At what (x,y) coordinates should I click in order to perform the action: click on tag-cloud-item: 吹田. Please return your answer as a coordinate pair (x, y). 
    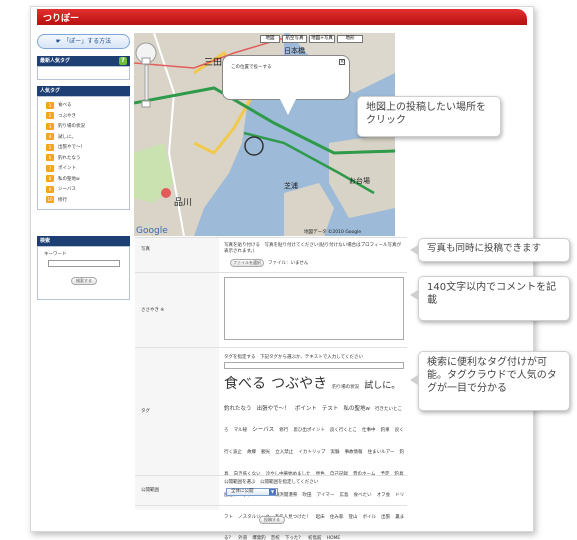
    Looking at the image, I should click on (307, 495).